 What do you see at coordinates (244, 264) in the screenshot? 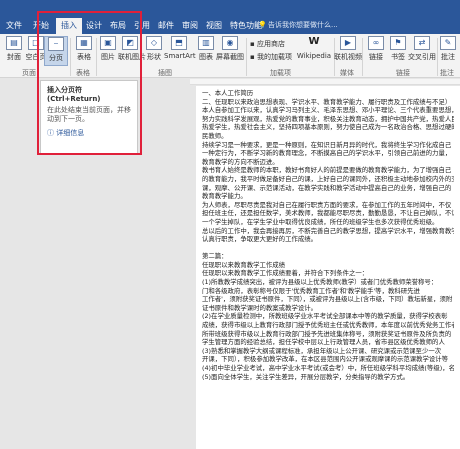
I see `doc-line: 任现职以来教育教学工作成绩` at bounding box center [244, 264].